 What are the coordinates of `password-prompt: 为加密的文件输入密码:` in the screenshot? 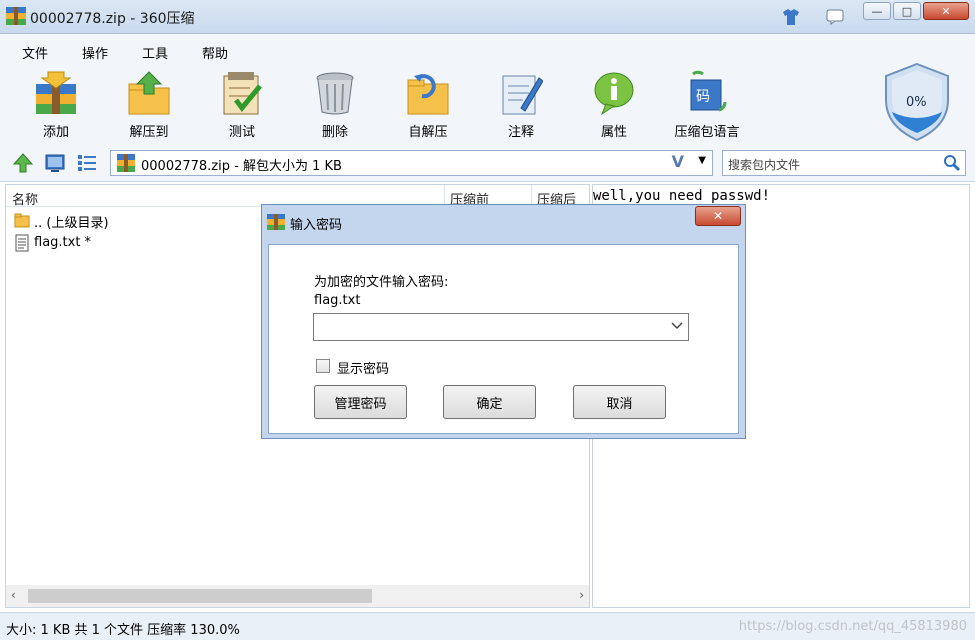 It's located at (381, 282).